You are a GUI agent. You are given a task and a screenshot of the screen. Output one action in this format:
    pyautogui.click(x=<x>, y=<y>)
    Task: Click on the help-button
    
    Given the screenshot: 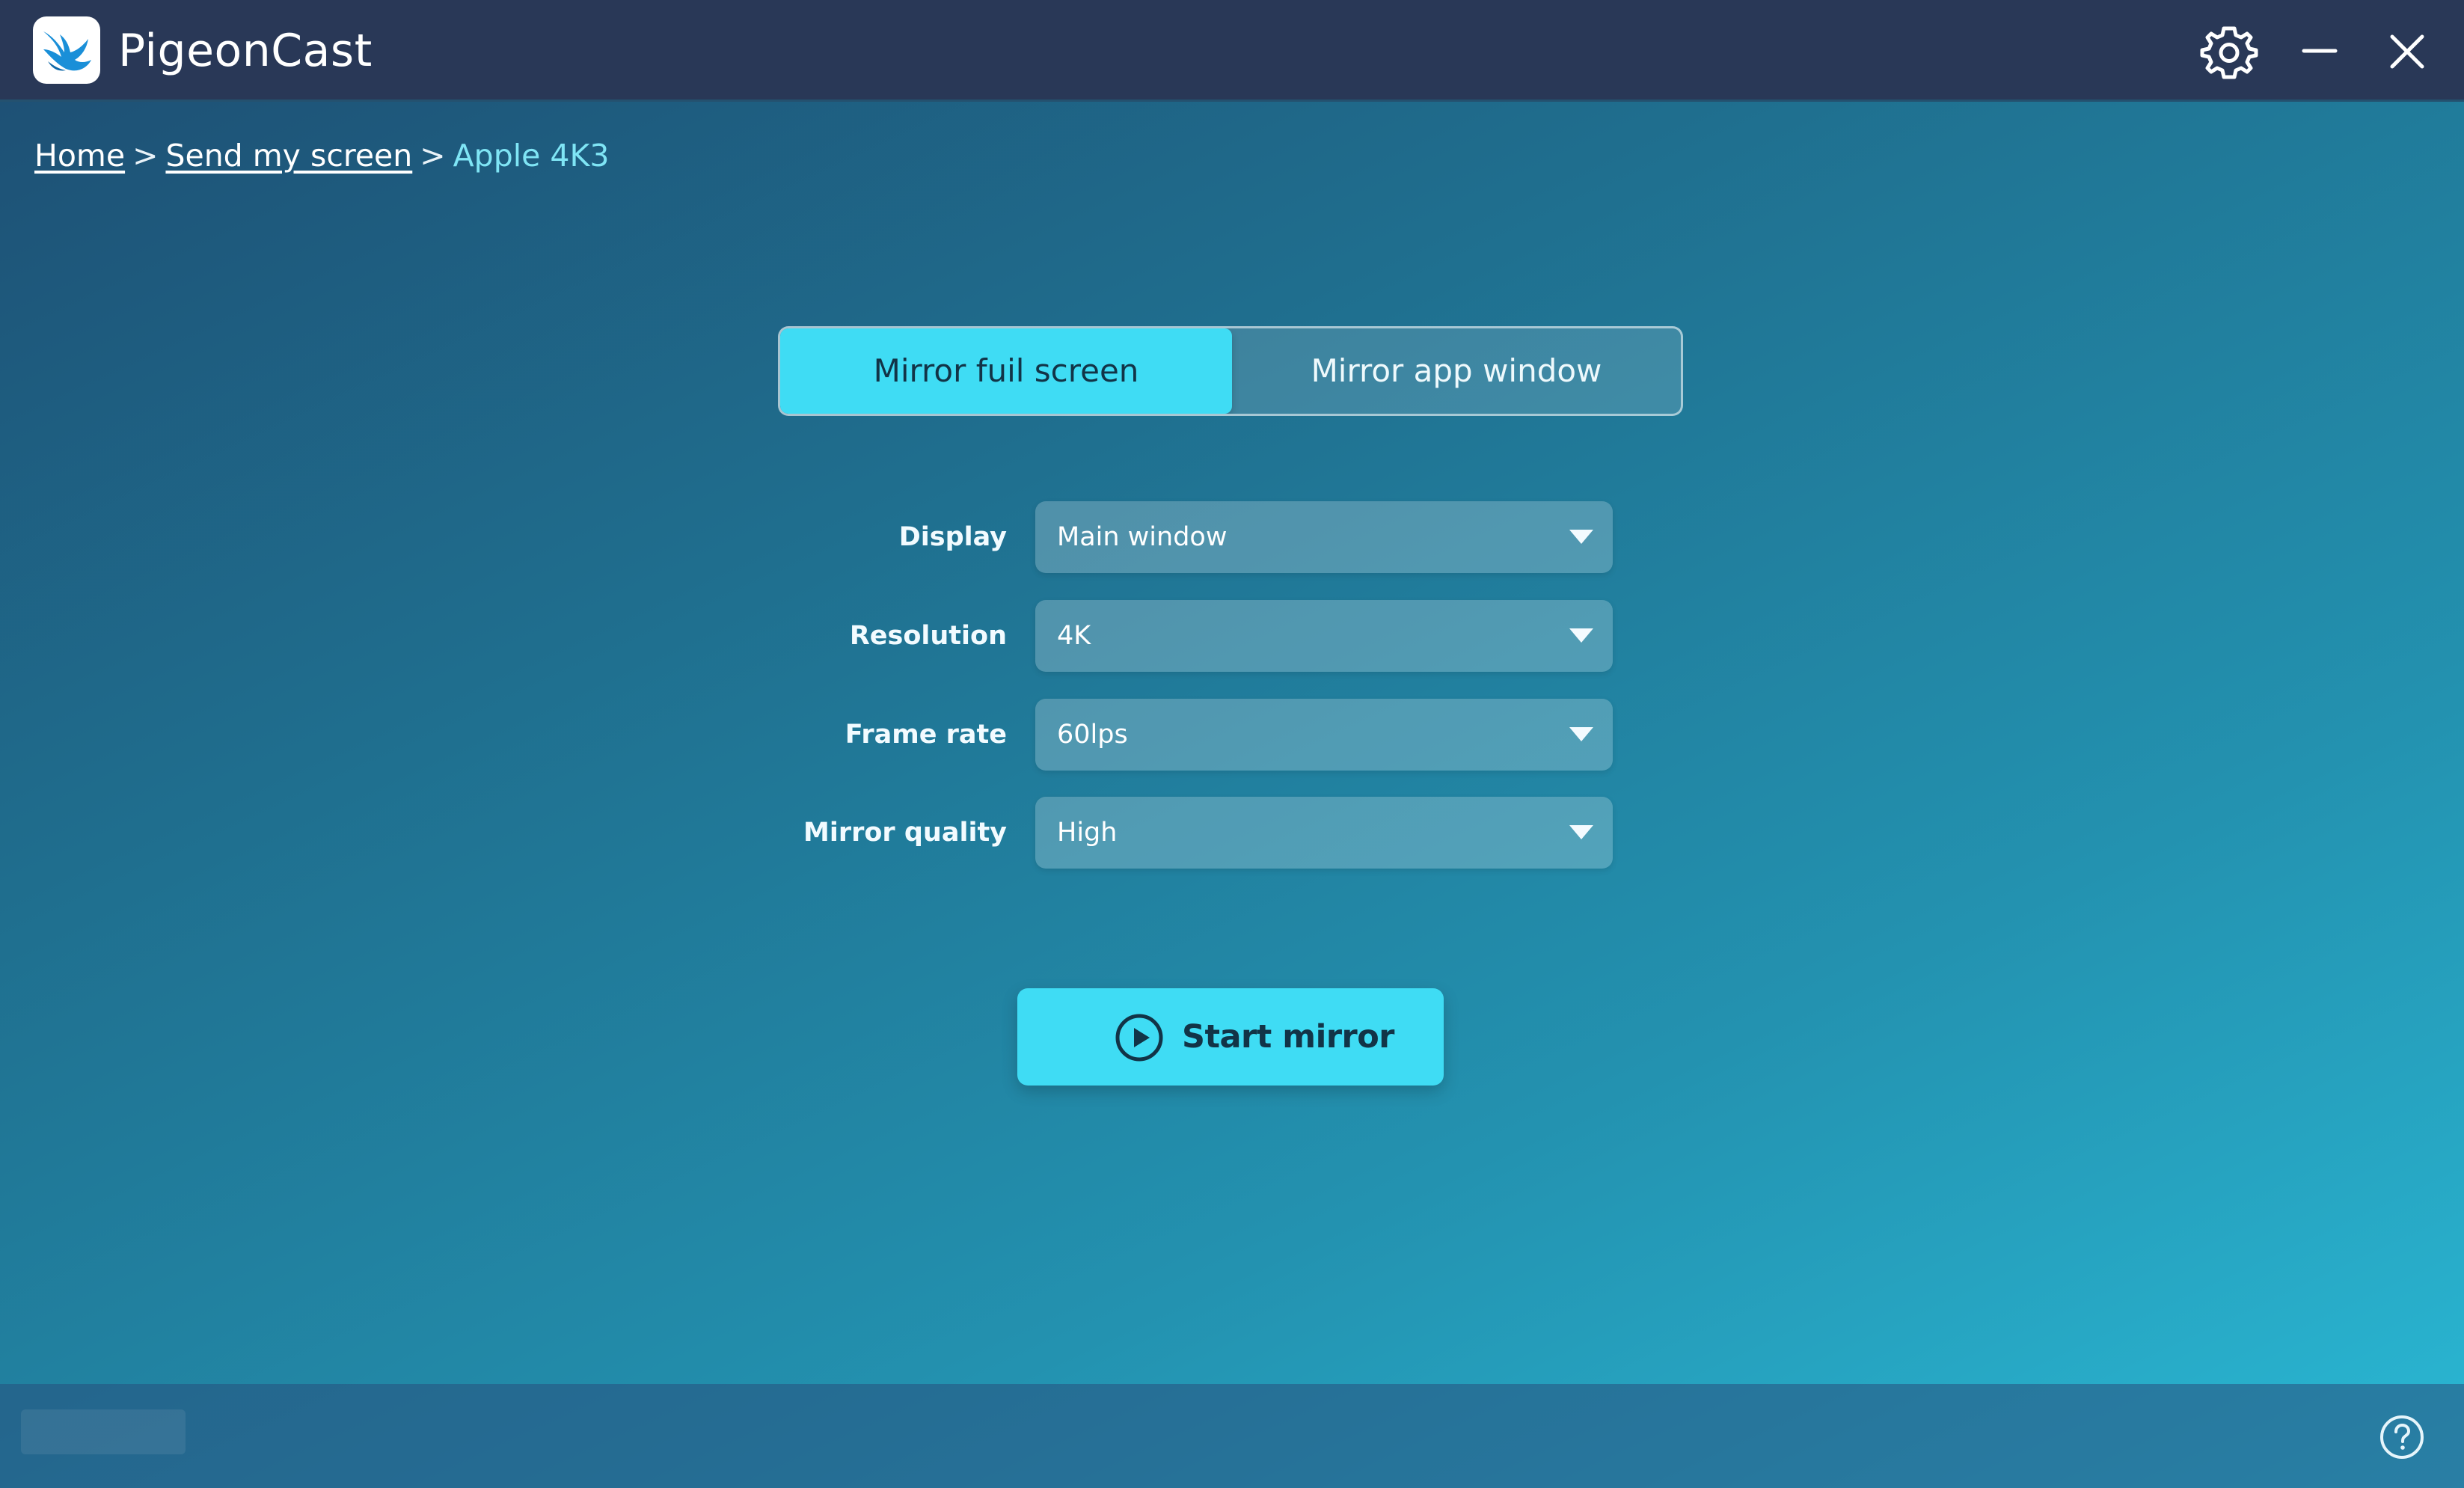 What is the action you would take?
    pyautogui.click(x=2402, y=1437)
    